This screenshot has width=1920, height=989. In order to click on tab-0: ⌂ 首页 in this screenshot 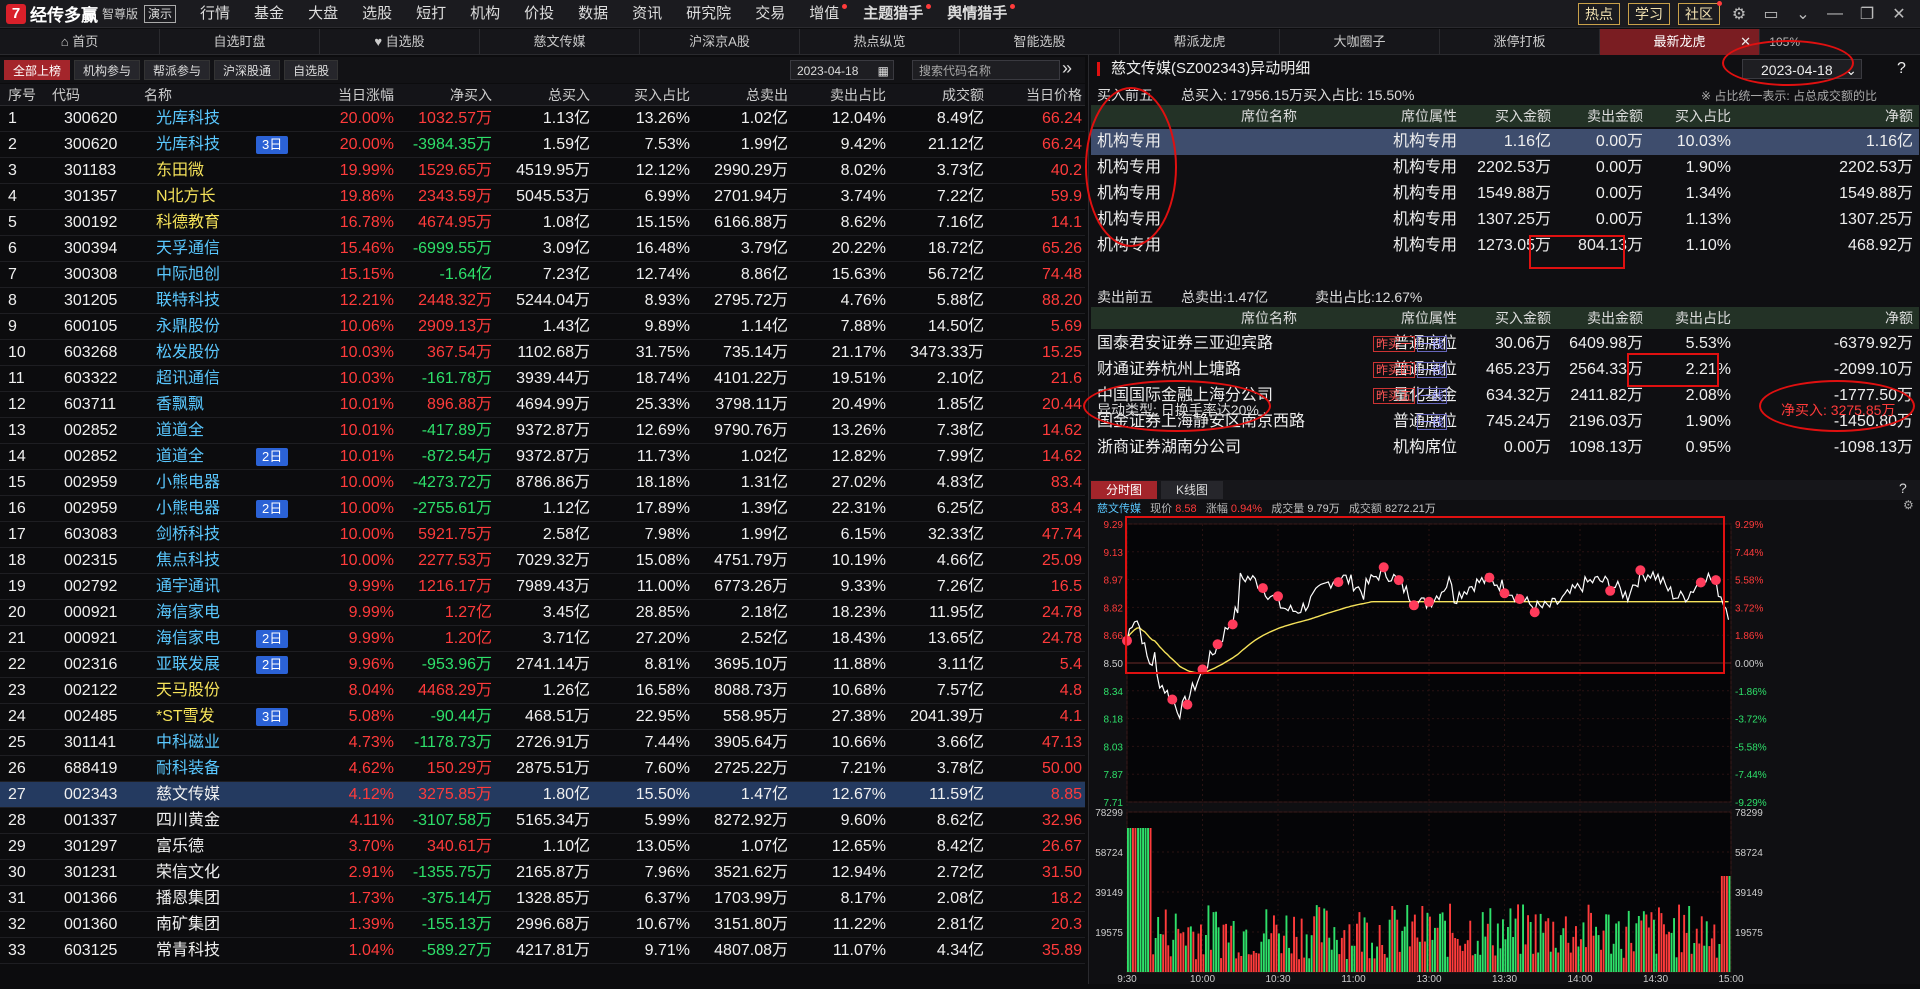, I will do `click(80, 42)`.